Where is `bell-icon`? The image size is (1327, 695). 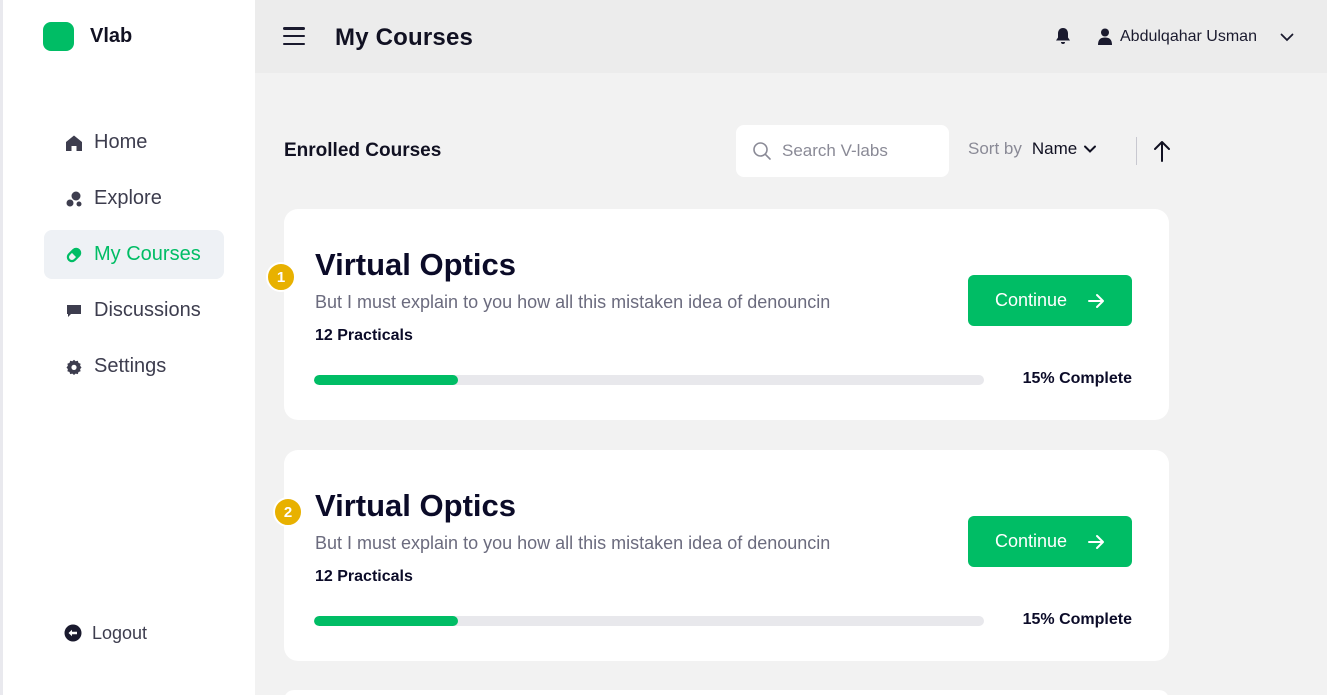 bell-icon is located at coordinates (1063, 36).